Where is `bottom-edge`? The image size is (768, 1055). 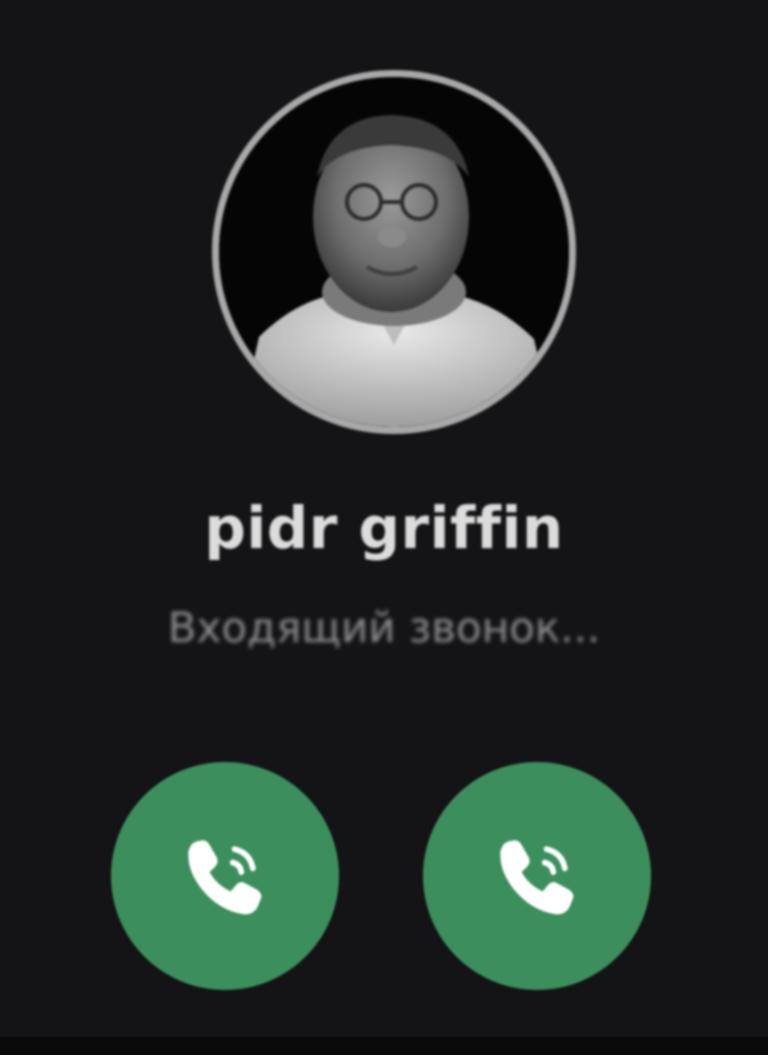 bottom-edge is located at coordinates (384, 1046).